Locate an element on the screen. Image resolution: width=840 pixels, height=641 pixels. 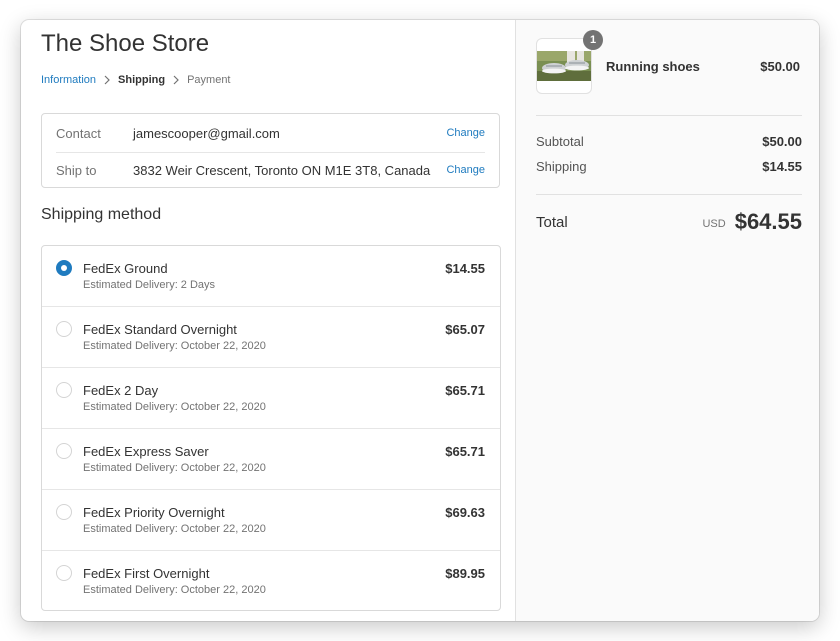
subtotal-label: Subtotal is located at coordinates (560, 141).